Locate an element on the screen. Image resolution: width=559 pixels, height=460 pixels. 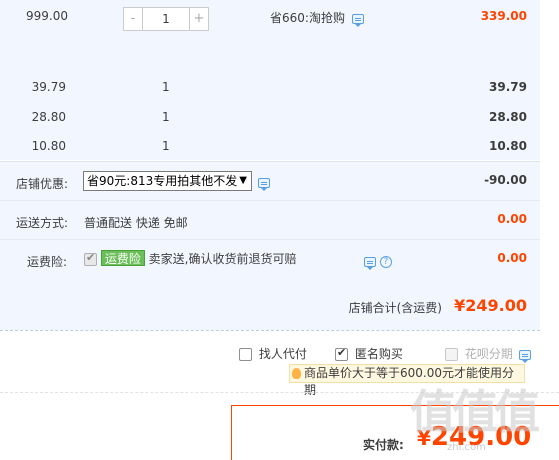
item-amount: 339.00 is located at coordinates (503, 16).